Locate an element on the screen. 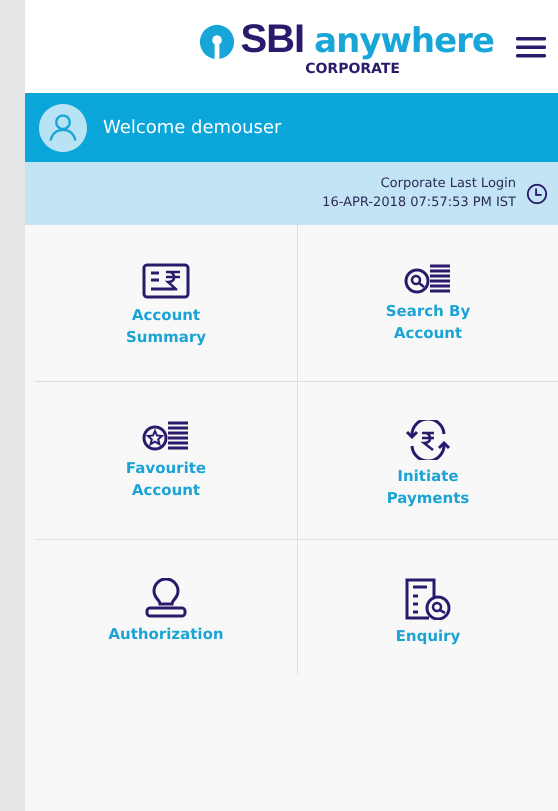  product-name: anywhere is located at coordinates (404, 41).